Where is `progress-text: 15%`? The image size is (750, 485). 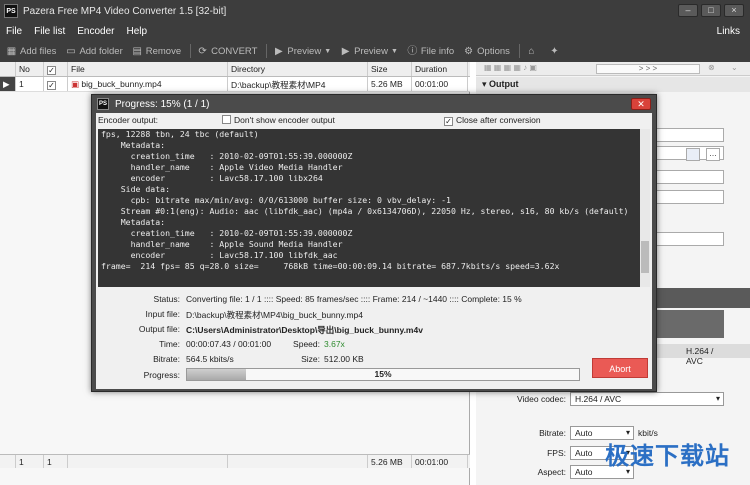
progress-text: 15% is located at coordinates (383, 374).